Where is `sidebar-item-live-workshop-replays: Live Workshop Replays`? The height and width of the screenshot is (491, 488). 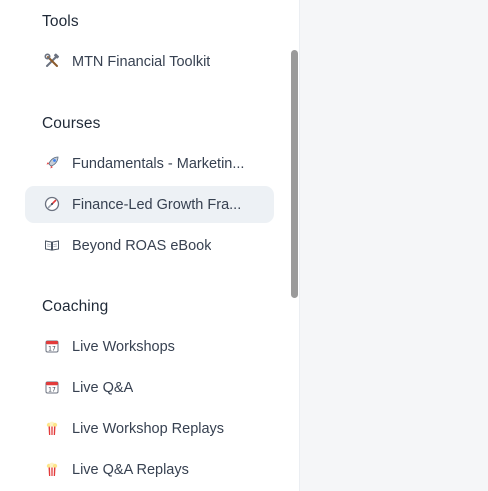 sidebar-item-live-workshop-replays: Live Workshop Replays is located at coordinates (149, 428).